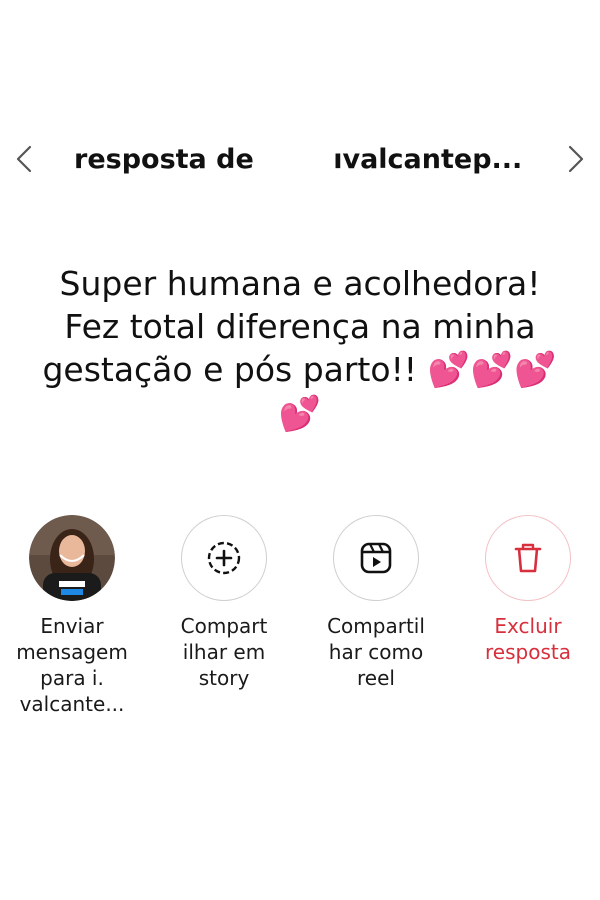 This screenshot has height=900, width=600. What do you see at coordinates (224, 603) in the screenshot?
I see `share-to-story-button: Compart ilhar em story` at bounding box center [224, 603].